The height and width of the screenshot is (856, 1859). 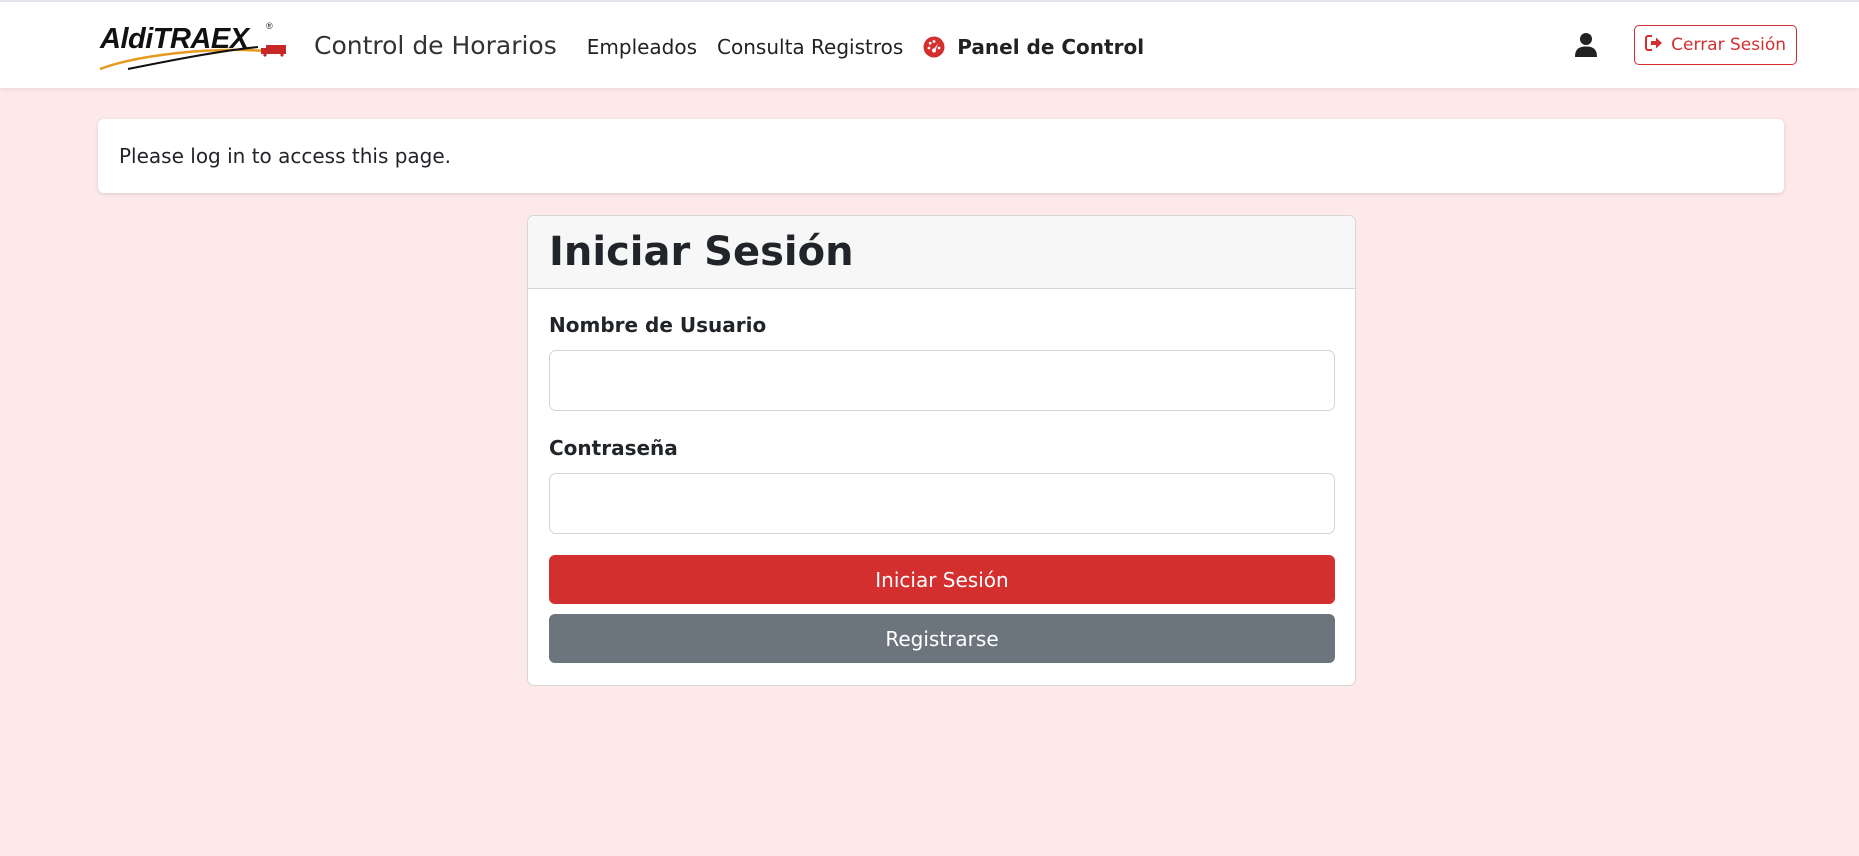 I want to click on registered-mark: ®, so click(x=269, y=26).